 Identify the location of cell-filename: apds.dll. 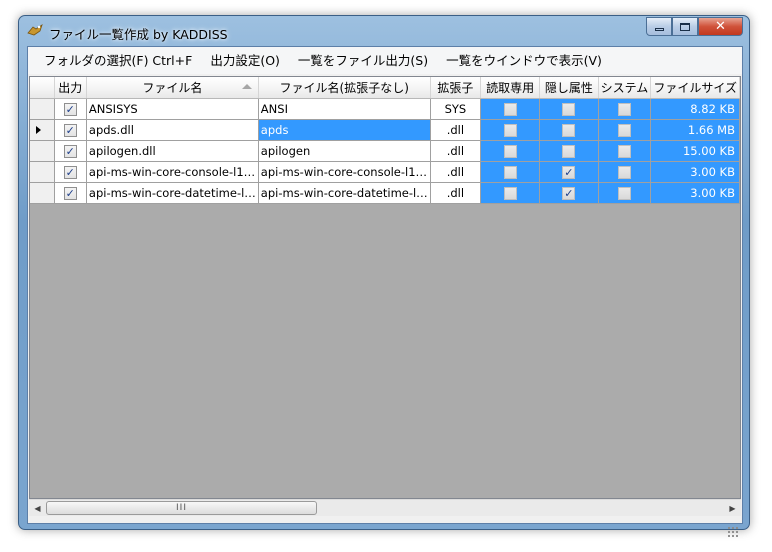
(172, 130).